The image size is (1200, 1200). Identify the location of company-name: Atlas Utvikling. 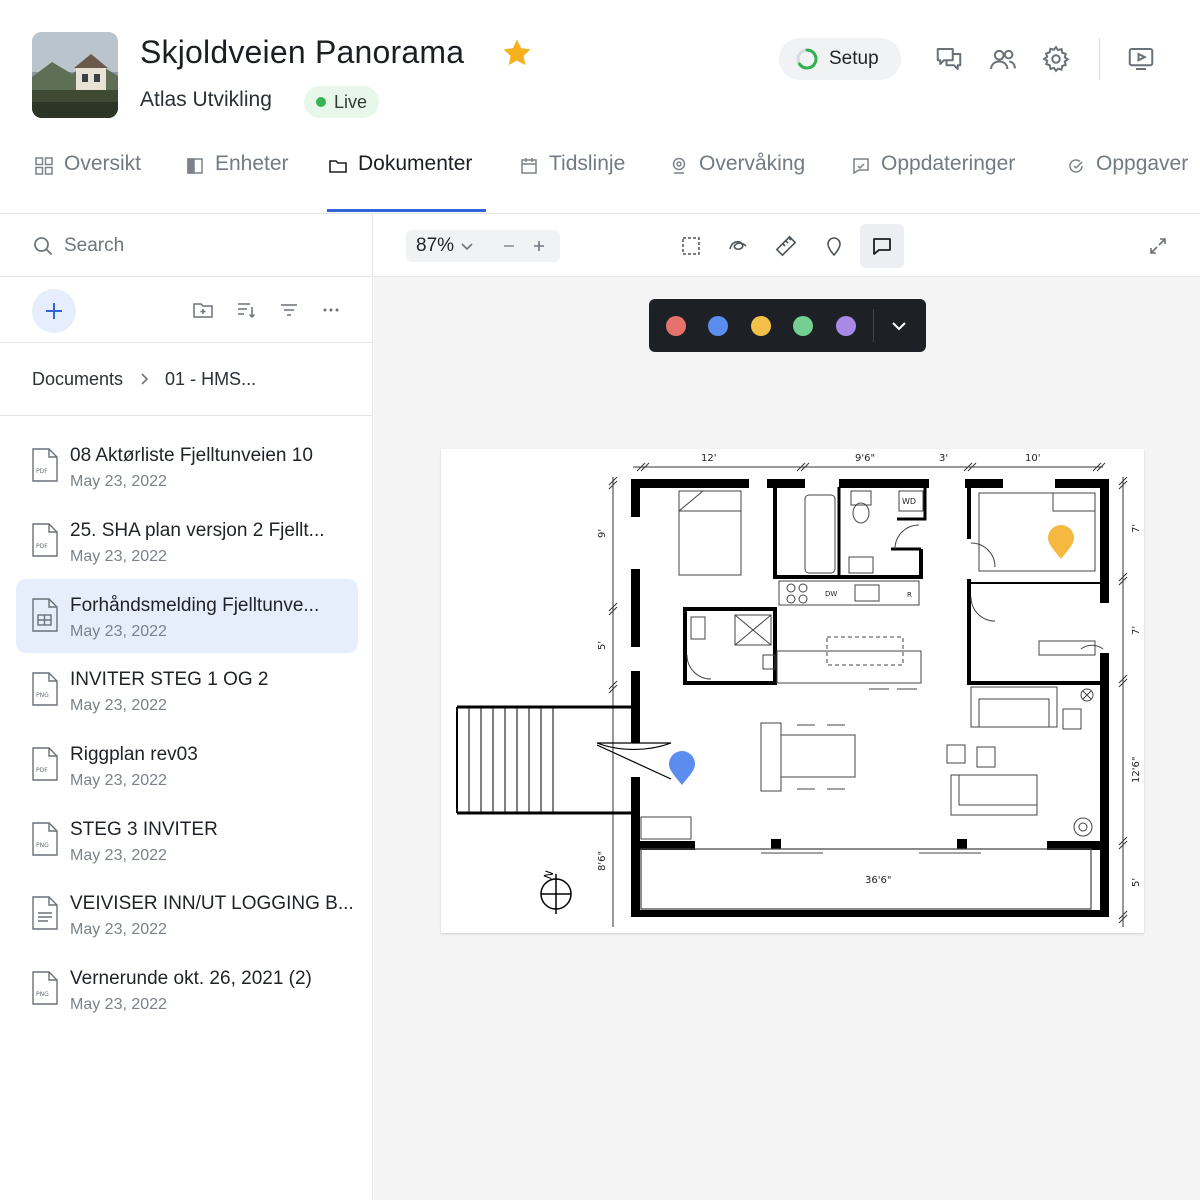
(206, 99).